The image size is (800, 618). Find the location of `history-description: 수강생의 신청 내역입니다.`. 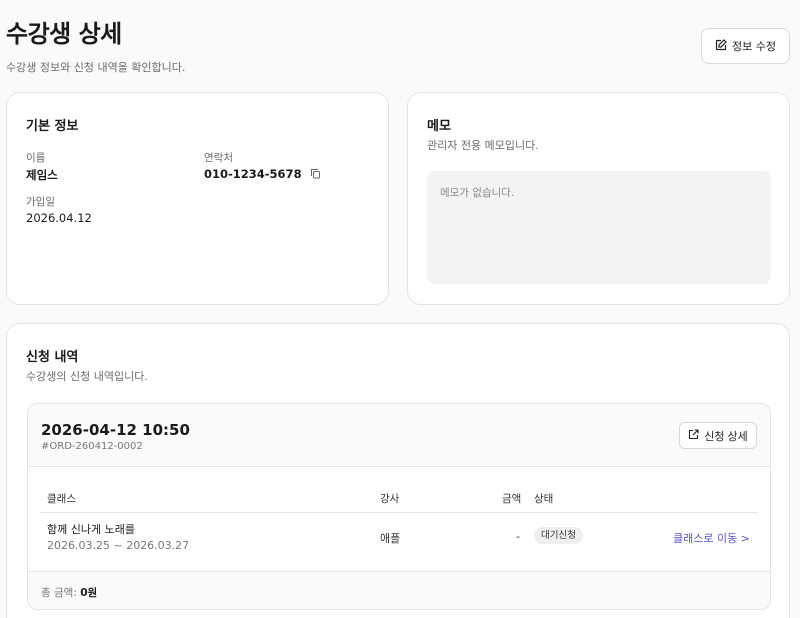

history-description: 수강생의 신청 내역입니다. is located at coordinates (87, 376).